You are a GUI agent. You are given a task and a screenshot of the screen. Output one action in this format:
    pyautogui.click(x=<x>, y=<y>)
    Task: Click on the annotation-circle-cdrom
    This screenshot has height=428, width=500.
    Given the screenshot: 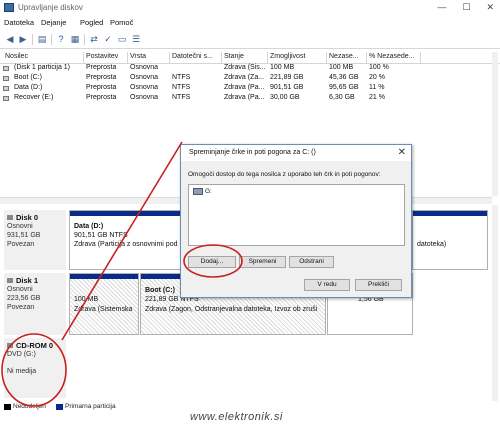 What is the action you would take?
    pyautogui.click(x=34, y=370)
    